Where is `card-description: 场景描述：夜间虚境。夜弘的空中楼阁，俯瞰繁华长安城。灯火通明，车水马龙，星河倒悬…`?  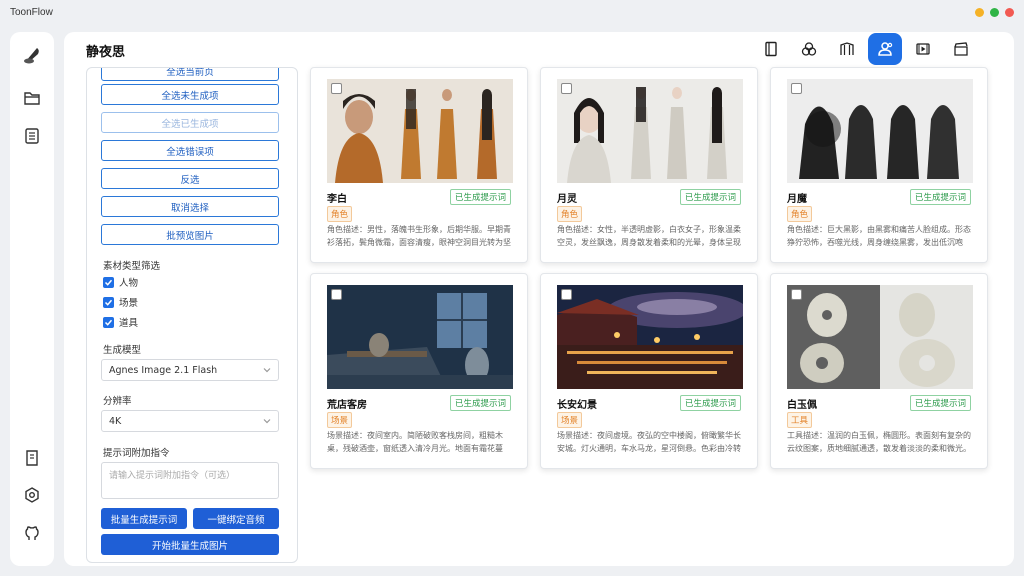
card-description: 场景描述：夜间虚境。夜弘的空中楼阁，俯瞰繁华长安城。灯火通明，车水马龙，星河倒悬… is located at coordinates (649, 442).